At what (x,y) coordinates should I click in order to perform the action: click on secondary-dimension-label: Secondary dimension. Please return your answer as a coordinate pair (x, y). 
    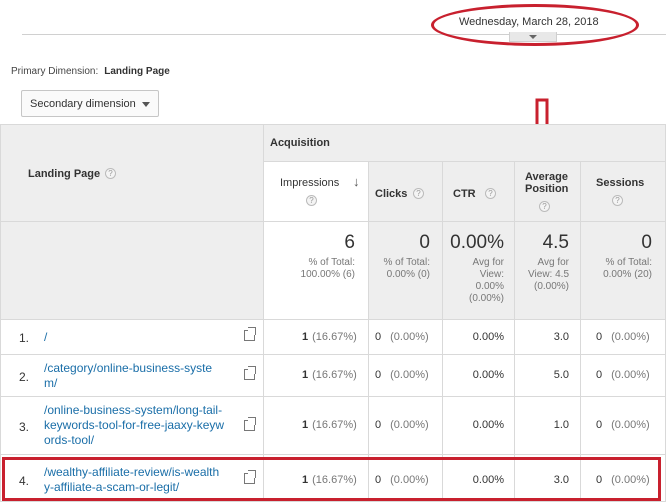
    Looking at the image, I should click on (83, 104).